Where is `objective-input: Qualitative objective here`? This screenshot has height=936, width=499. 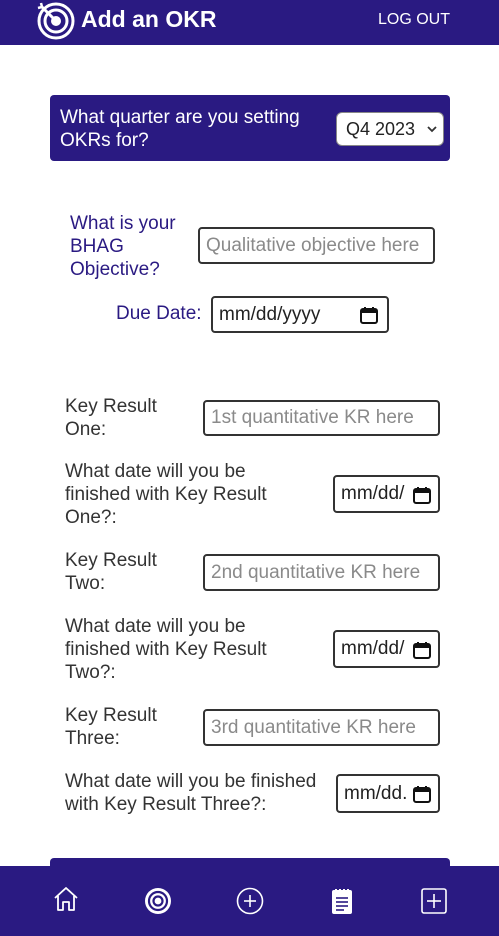 objective-input: Qualitative objective here is located at coordinates (316, 245).